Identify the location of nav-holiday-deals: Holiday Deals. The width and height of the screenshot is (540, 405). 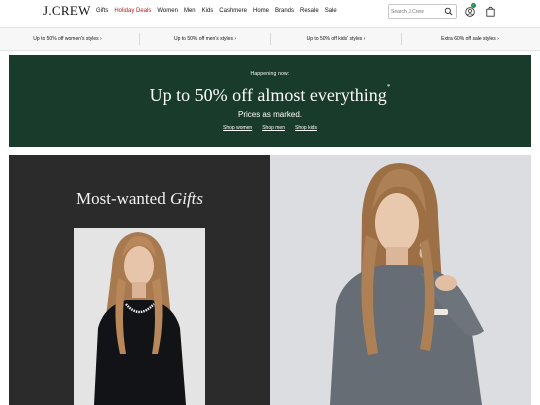
(132, 11).